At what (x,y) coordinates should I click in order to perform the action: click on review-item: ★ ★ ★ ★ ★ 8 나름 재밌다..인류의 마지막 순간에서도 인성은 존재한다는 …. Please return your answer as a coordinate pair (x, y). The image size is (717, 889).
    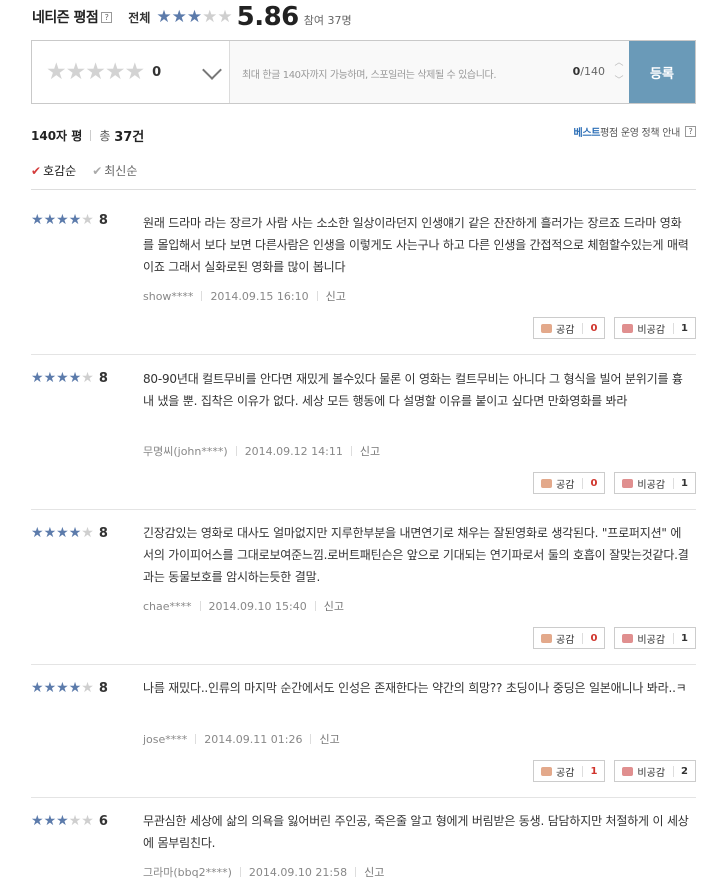
    Looking at the image, I should click on (363, 731).